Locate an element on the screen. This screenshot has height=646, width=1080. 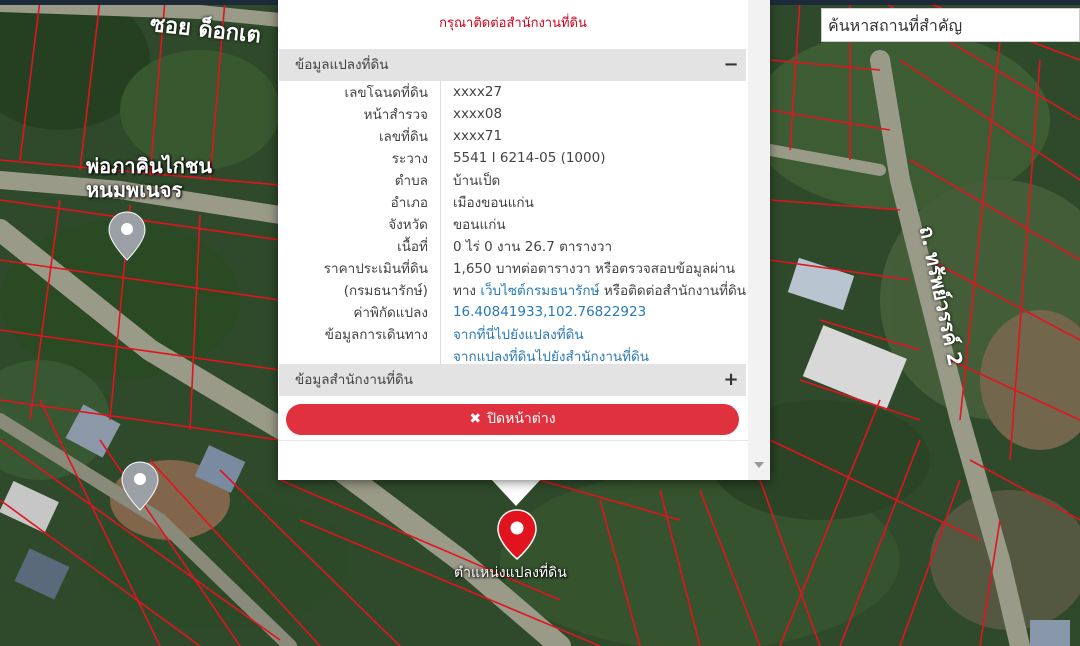
row-value: xxxx27 is located at coordinates (477, 92).